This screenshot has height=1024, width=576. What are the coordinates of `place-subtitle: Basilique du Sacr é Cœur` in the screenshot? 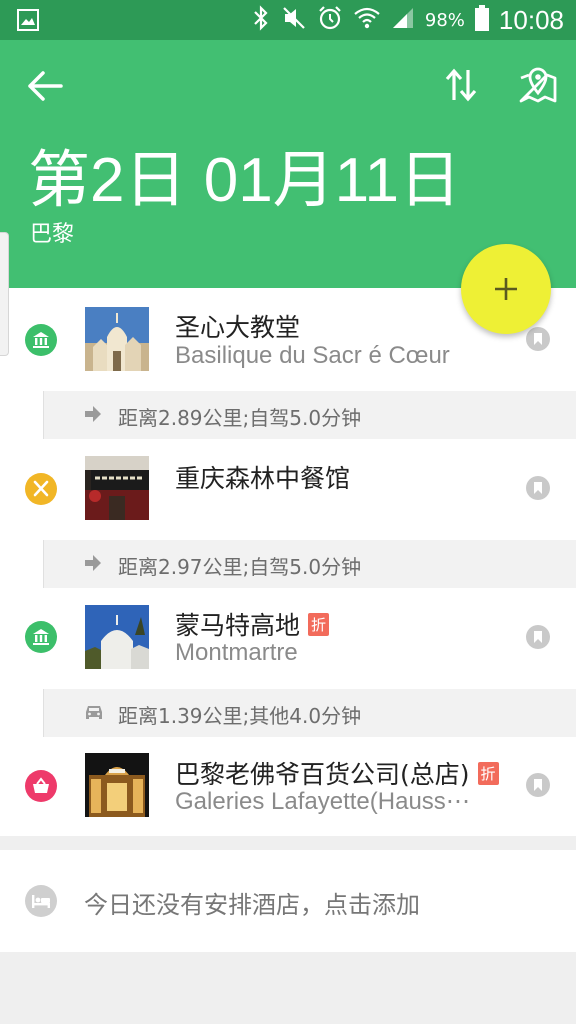 It's located at (312, 355).